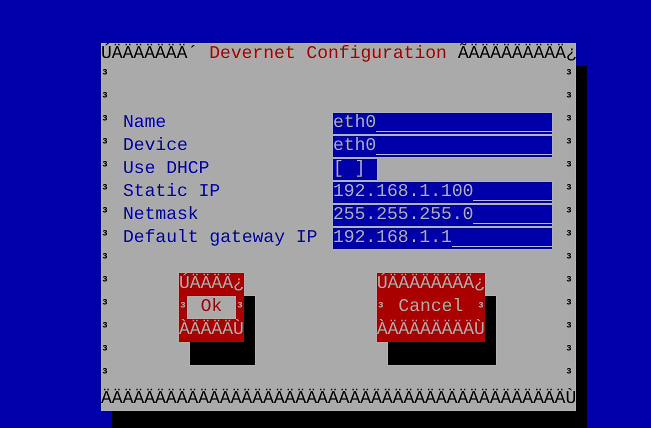 The width and height of the screenshot is (651, 428). I want to click on field-label: Name, so click(145, 123).